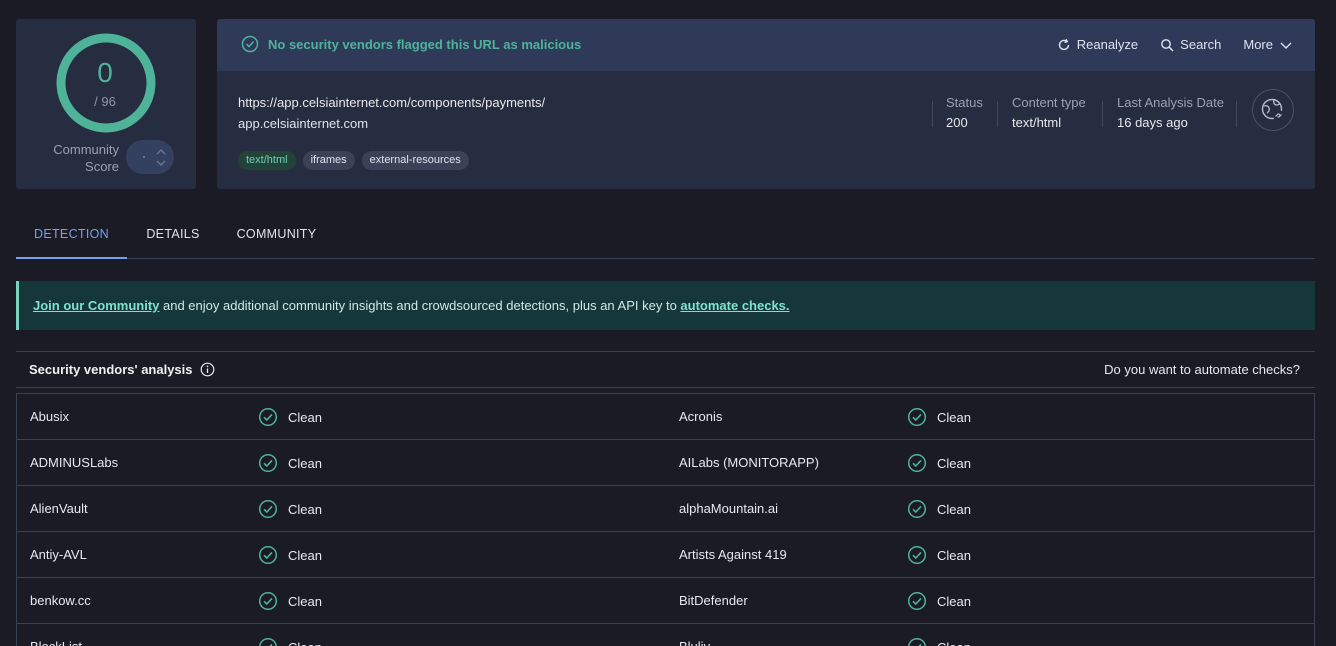  I want to click on search-button: Search, so click(1190, 44).